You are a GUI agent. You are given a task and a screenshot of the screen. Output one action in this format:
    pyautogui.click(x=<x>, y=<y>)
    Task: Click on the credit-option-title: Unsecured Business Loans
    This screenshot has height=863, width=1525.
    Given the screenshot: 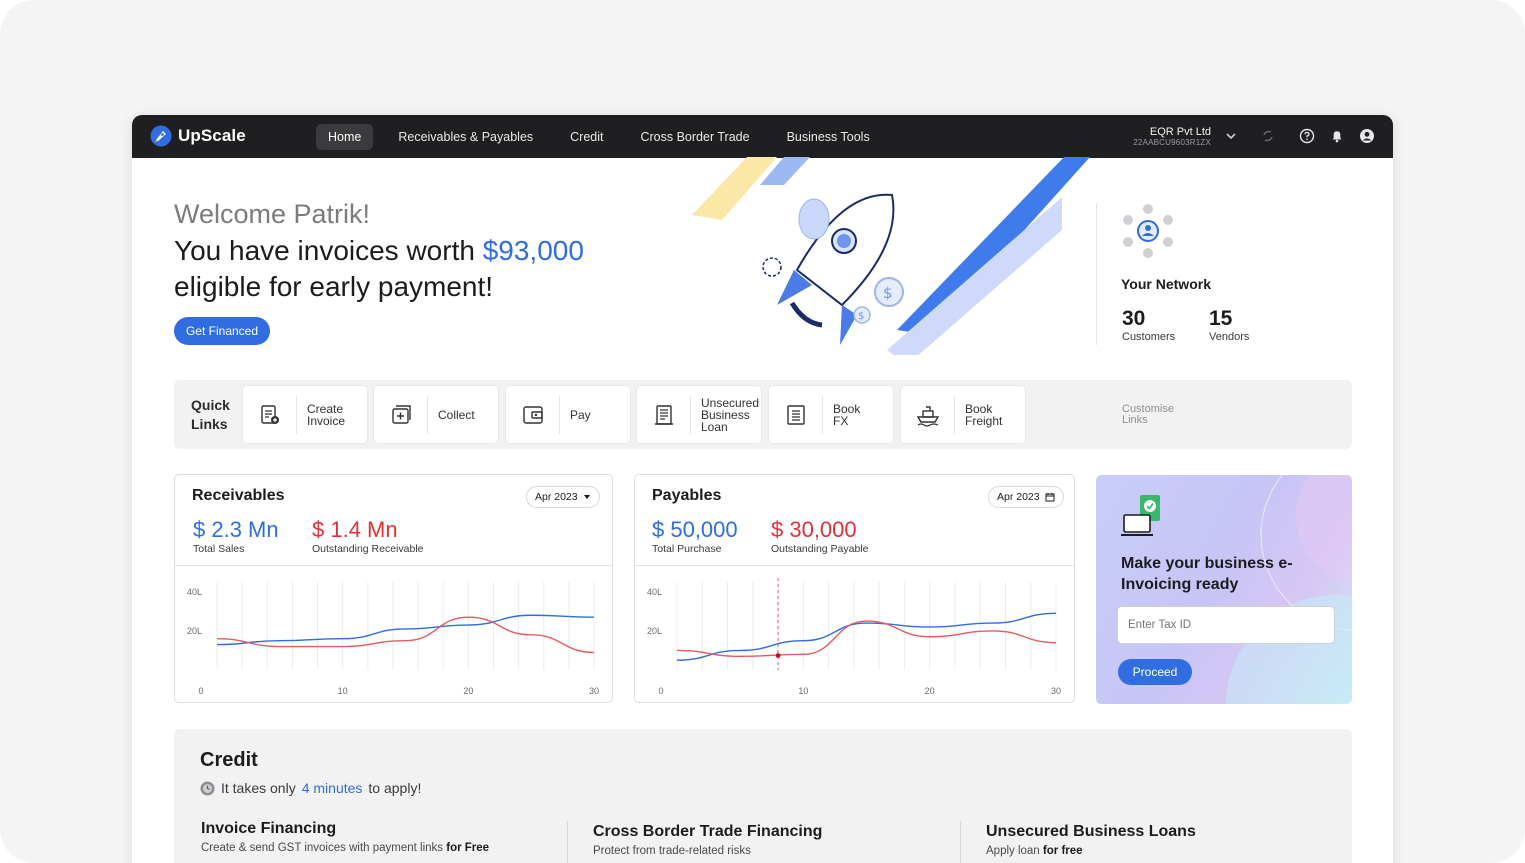 What is the action you would take?
    pyautogui.click(x=1091, y=831)
    